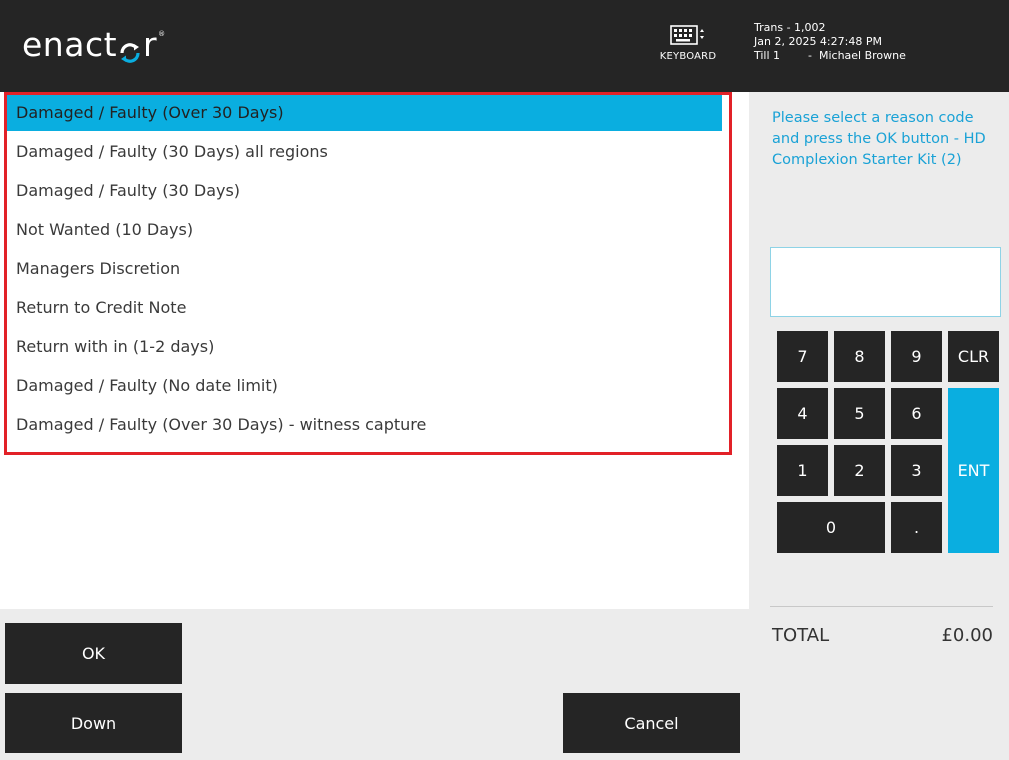  Describe the element at coordinates (150, 44) in the screenshot. I see `logo-text-end: r` at that location.